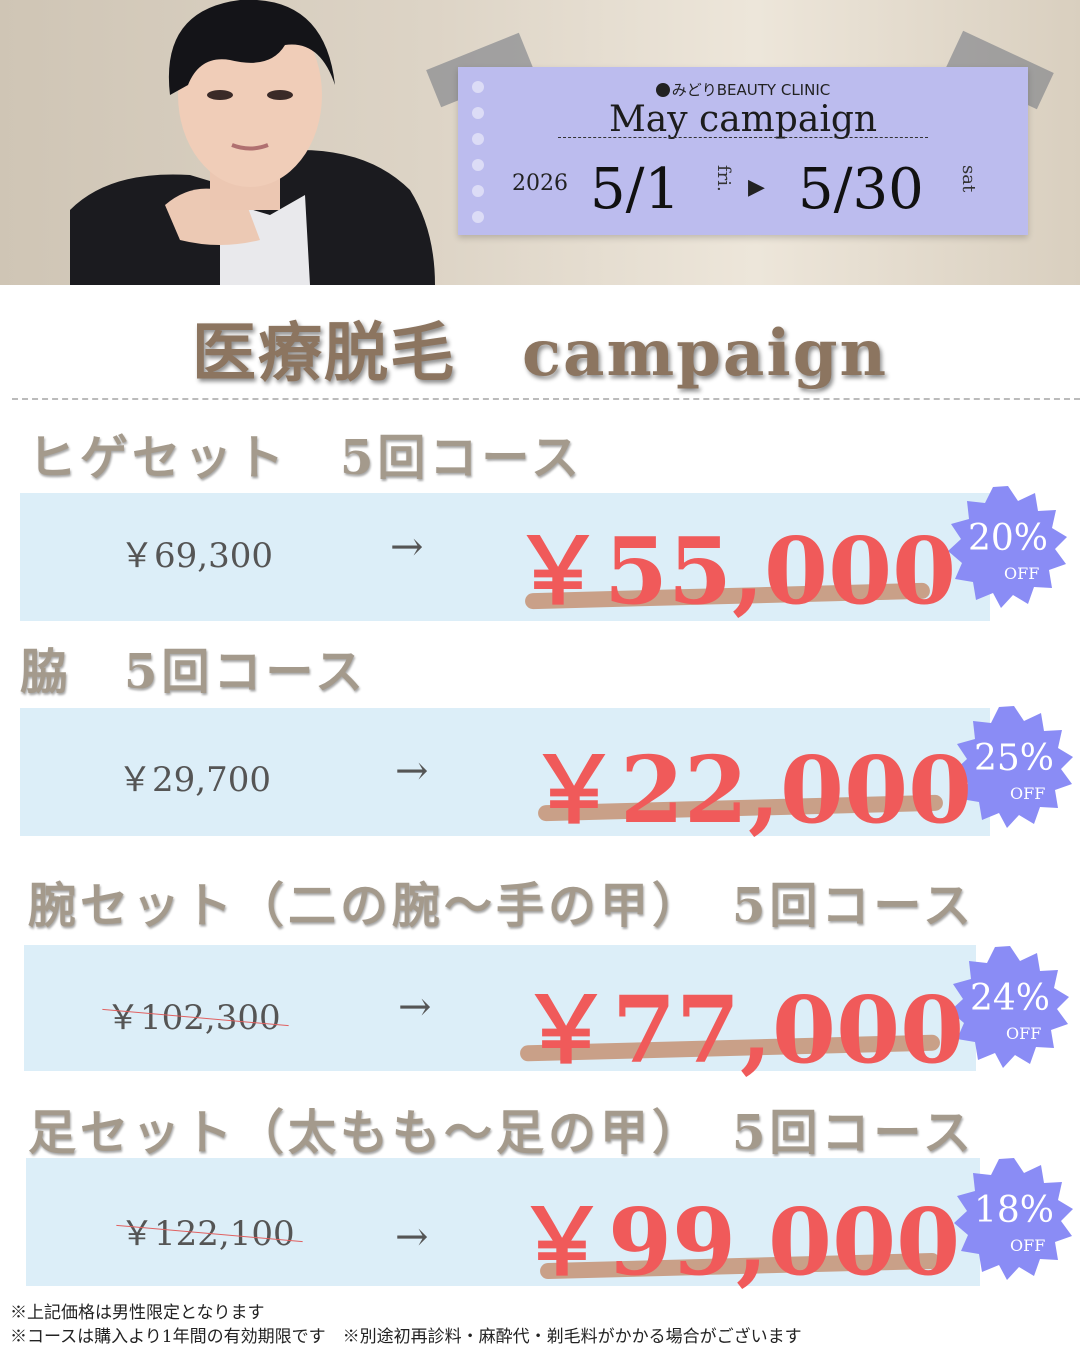 This screenshot has width=1080, height=1350. Describe the element at coordinates (194, 780) in the screenshot. I see `old-price-text: ￥29,700` at that location.